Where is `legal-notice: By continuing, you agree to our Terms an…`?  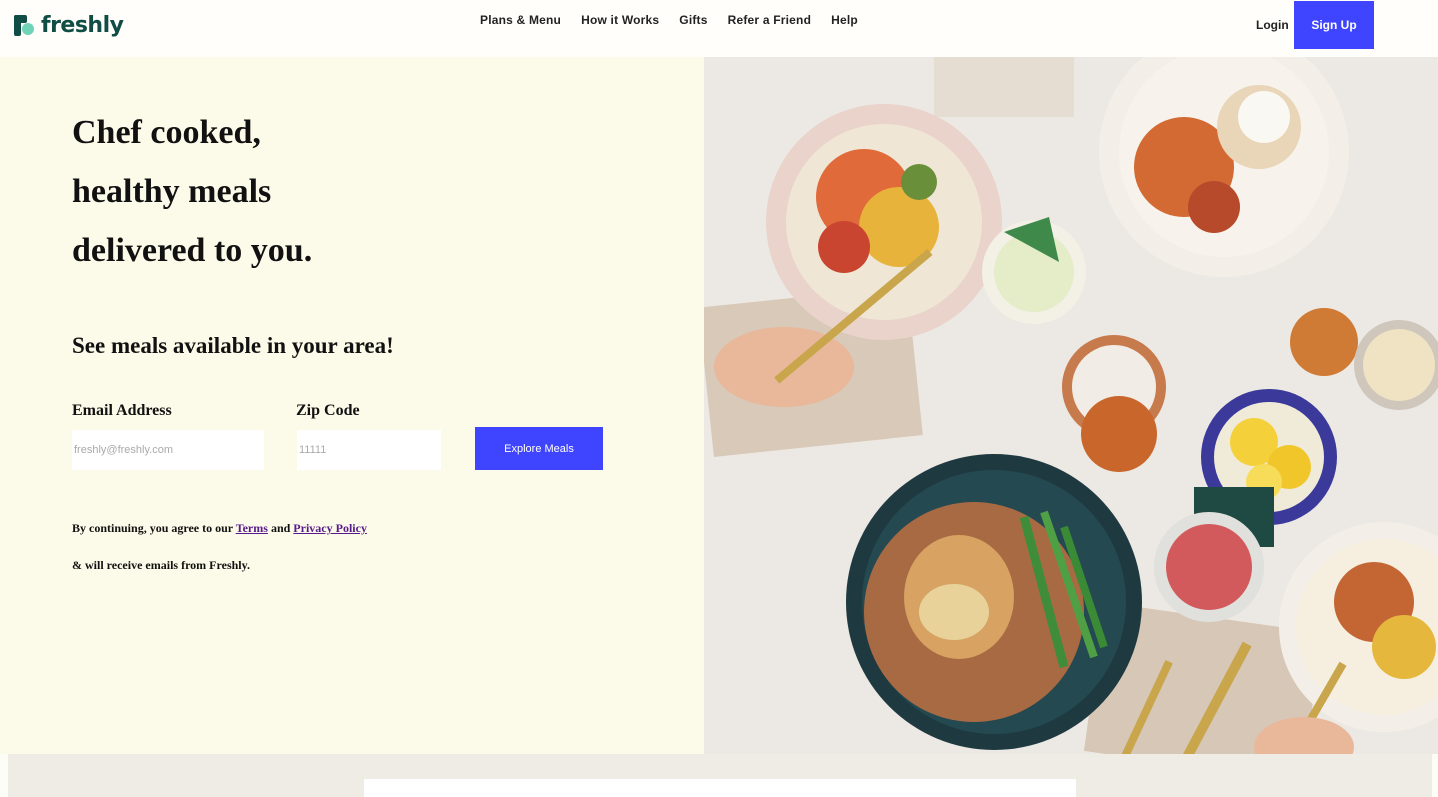 legal-notice: By continuing, you agree to our Terms an… is located at coordinates (219, 528).